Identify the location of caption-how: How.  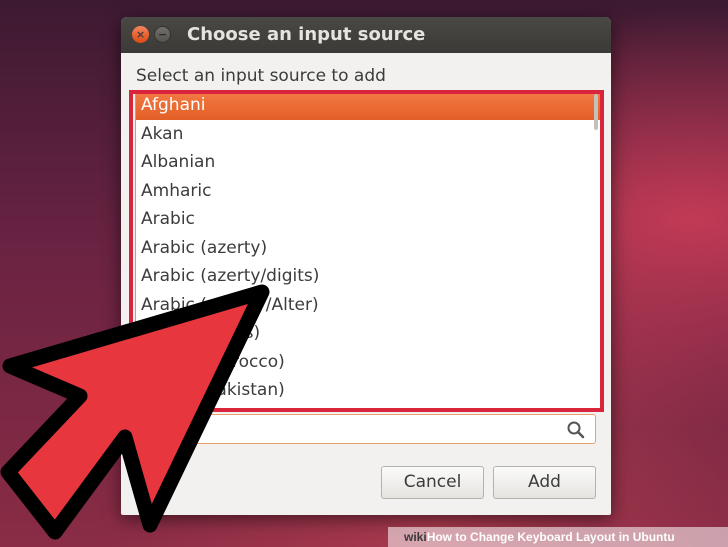
(439, 537).